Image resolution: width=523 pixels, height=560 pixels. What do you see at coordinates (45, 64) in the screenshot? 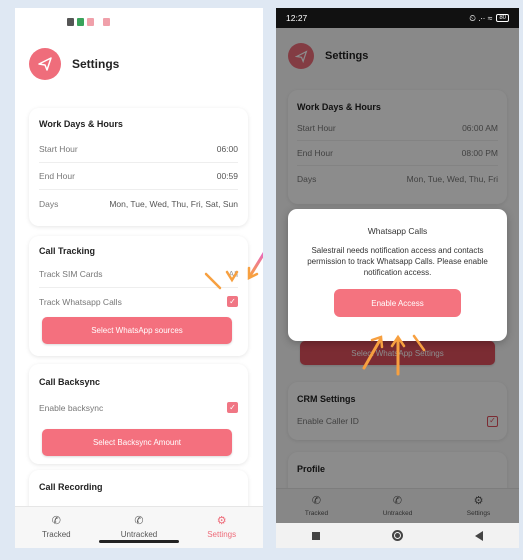
I see `app-logo-icon` at bounding box center [45, 64].